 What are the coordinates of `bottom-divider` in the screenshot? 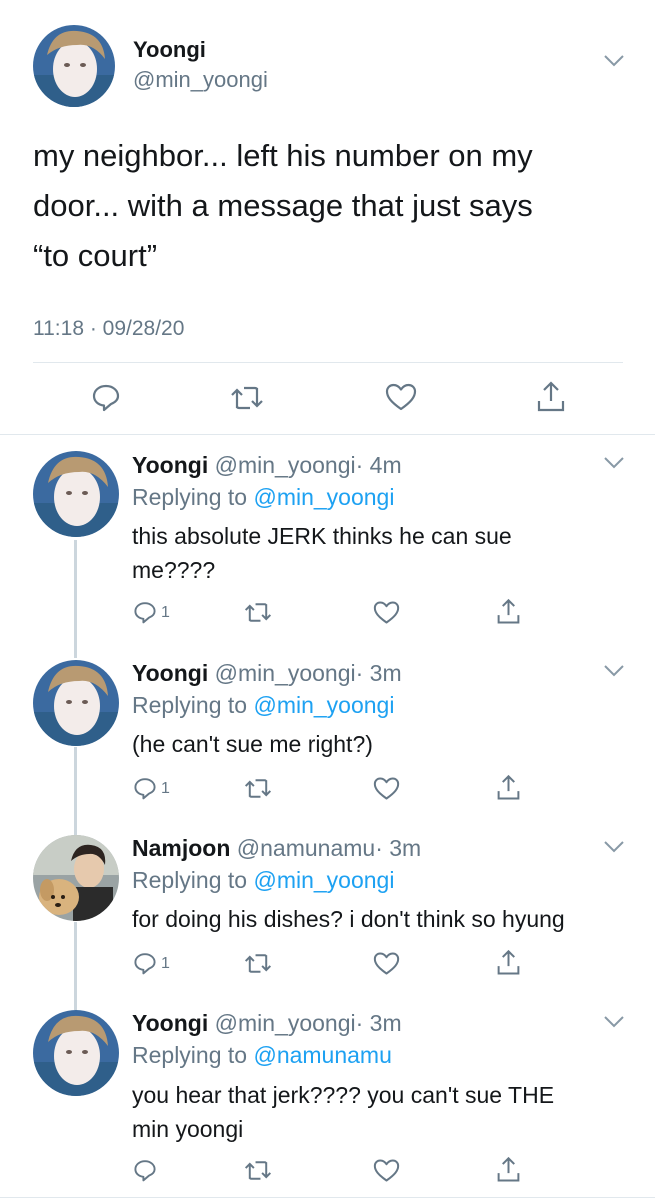 It's located at (327, 1197).